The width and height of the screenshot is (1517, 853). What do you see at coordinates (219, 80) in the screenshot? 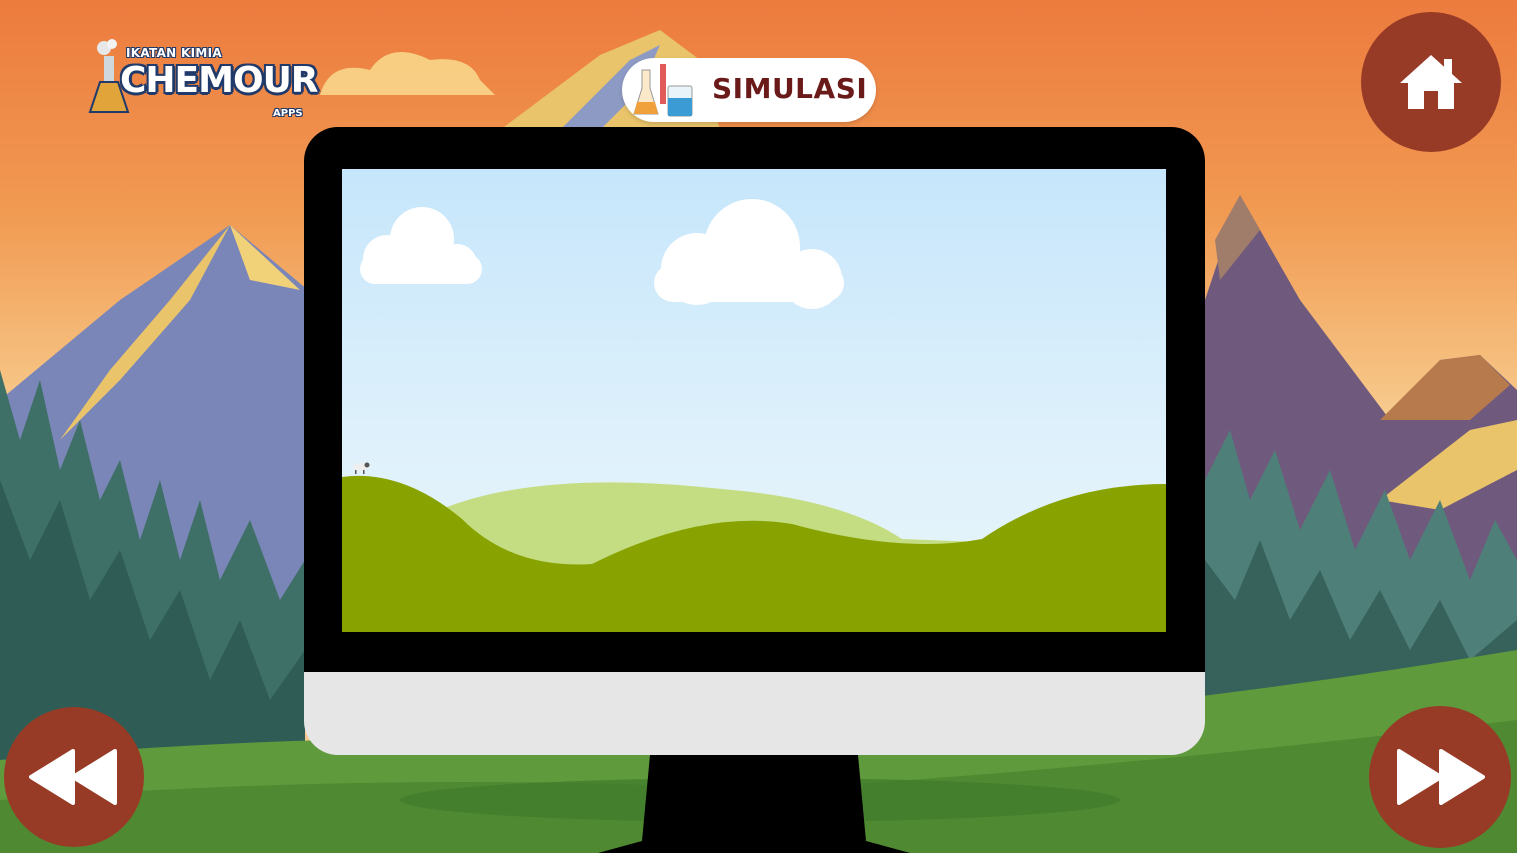
I see `logo-main-text: CHEMOUR` at bounding box center [219, 80].